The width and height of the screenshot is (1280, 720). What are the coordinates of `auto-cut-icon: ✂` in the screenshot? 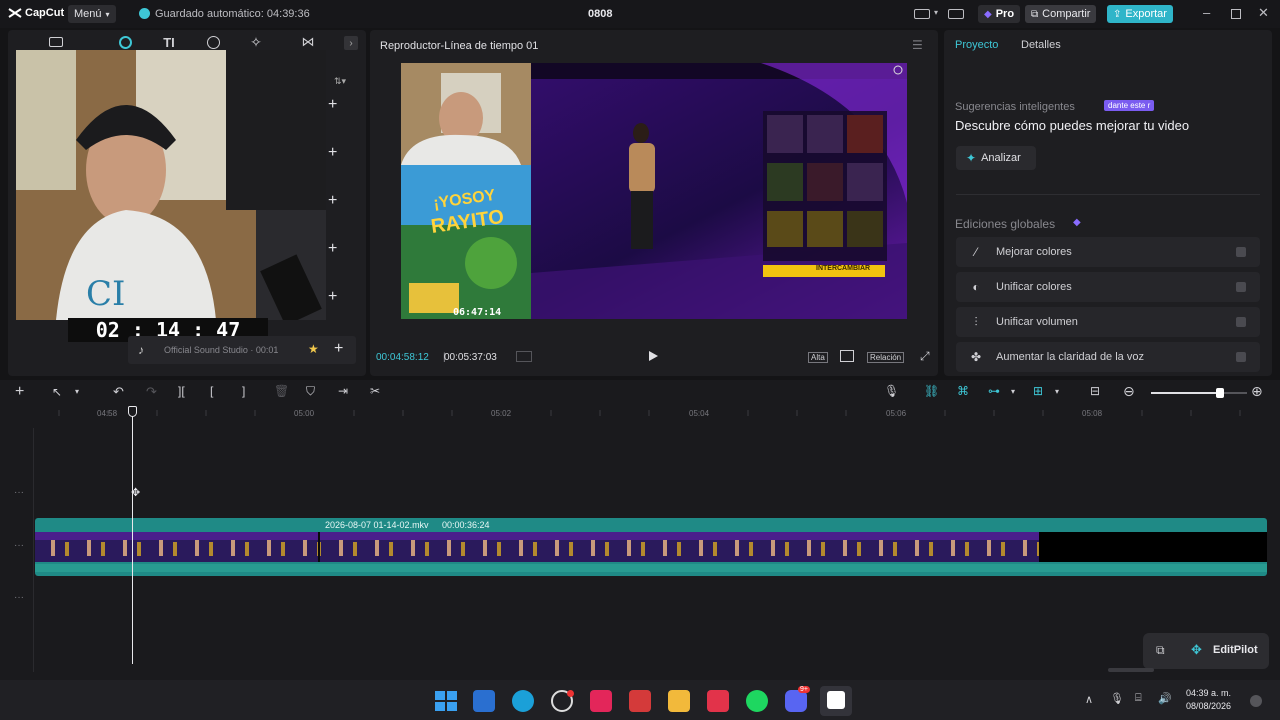 It's located at (375, 391).